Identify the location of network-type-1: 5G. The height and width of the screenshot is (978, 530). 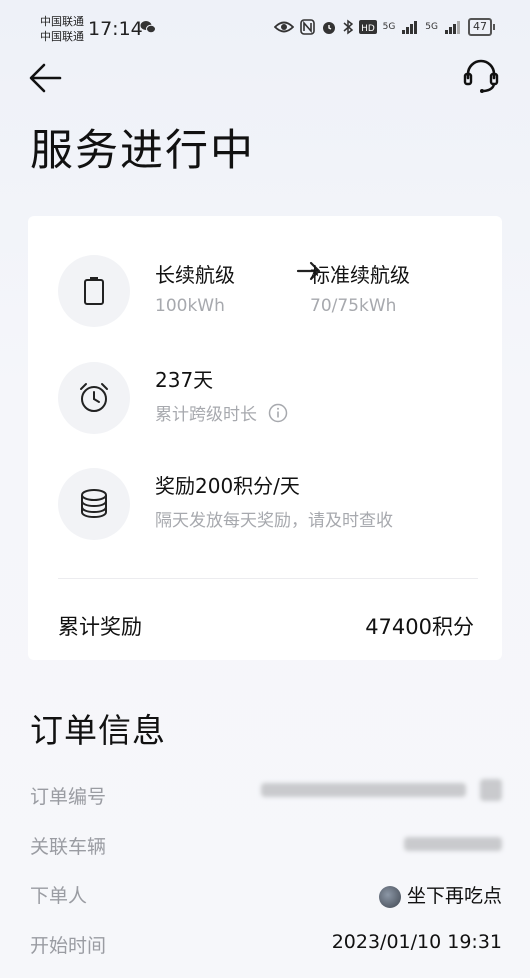
(389, 27).